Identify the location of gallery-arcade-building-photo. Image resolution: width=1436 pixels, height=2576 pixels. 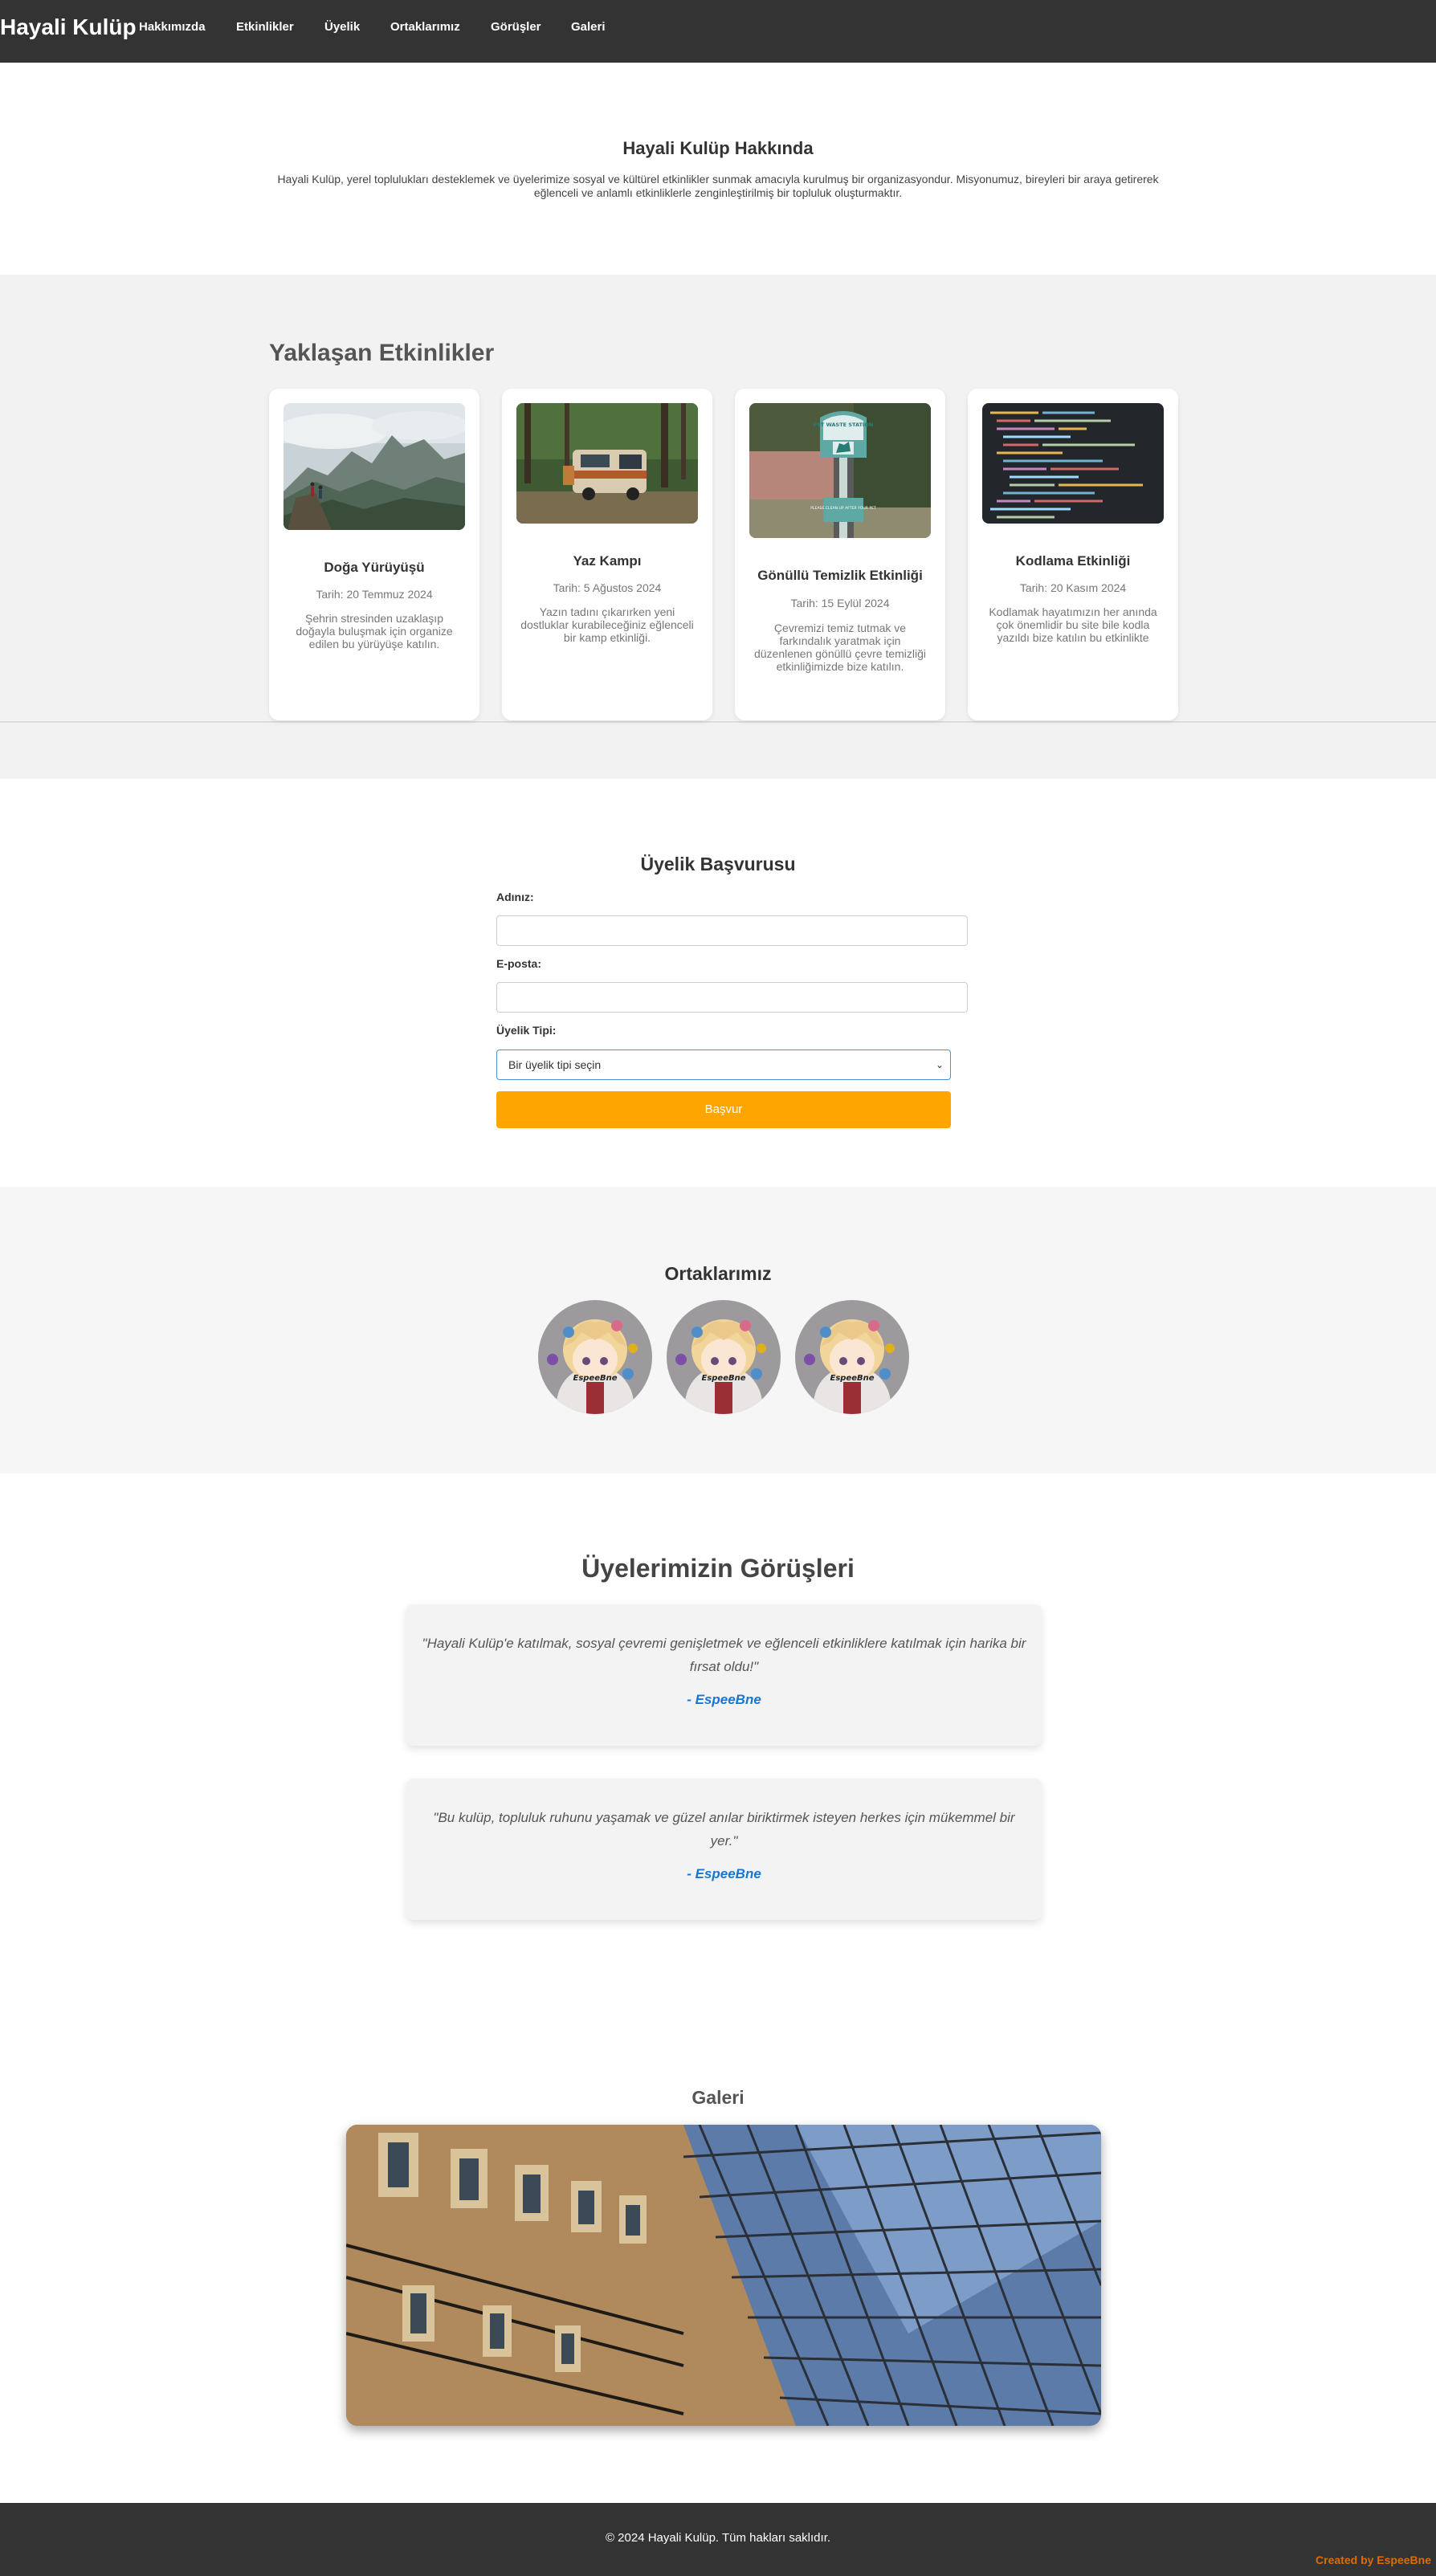
(723, 2275).